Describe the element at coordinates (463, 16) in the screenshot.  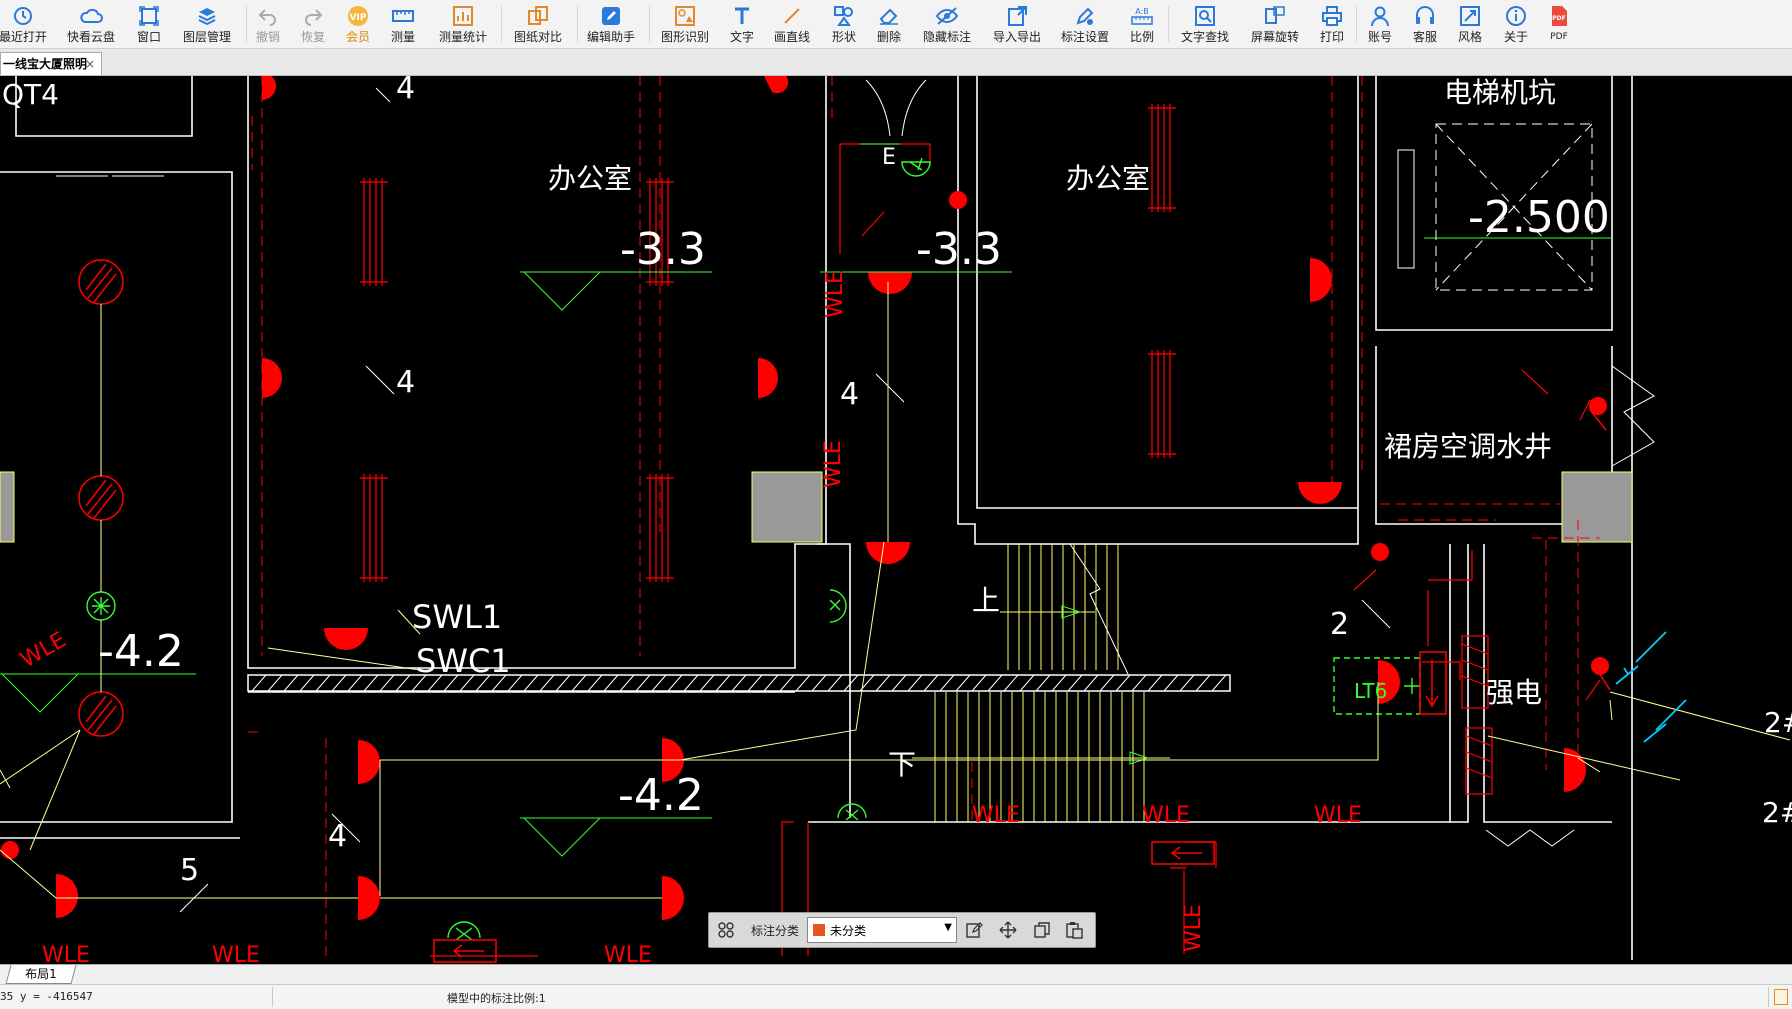
I see `measure-stats-icon` at that location.